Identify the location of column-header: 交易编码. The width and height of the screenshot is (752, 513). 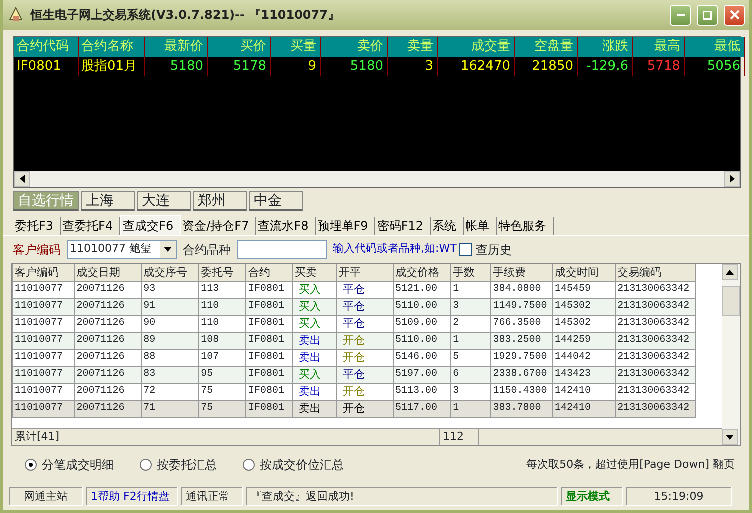
(655, 272).